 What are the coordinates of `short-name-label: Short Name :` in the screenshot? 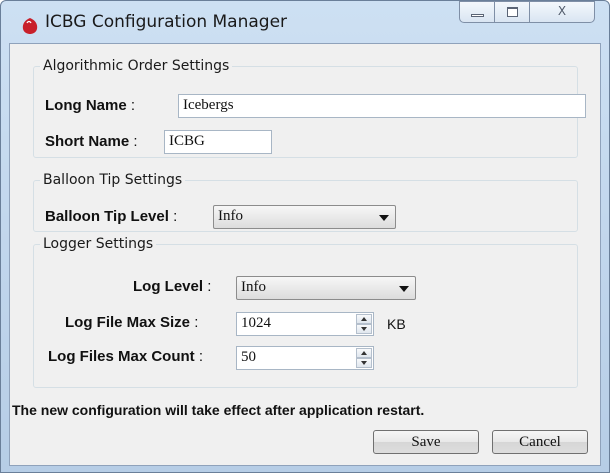 It's located at (91, 141).